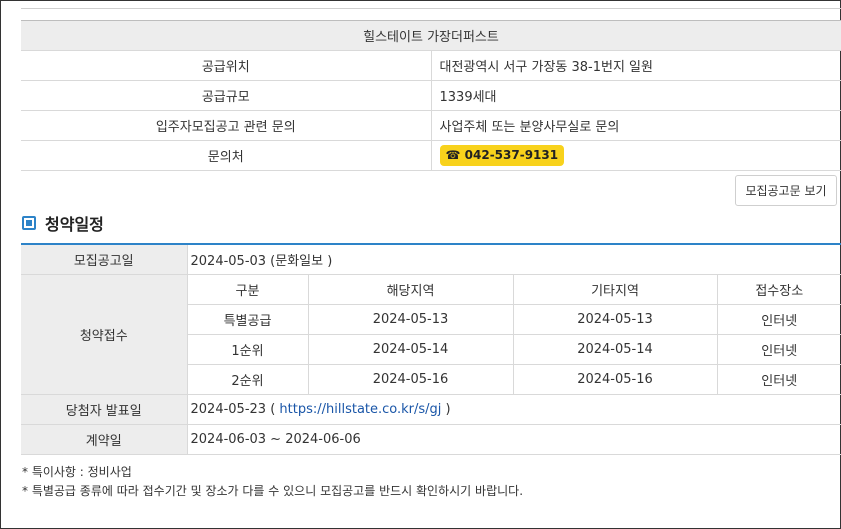  What do you see at coordinates (104, 409) in the screenshot?
I see `schedule-label: 당첨자 발표일` at bounding box center [104, 409].